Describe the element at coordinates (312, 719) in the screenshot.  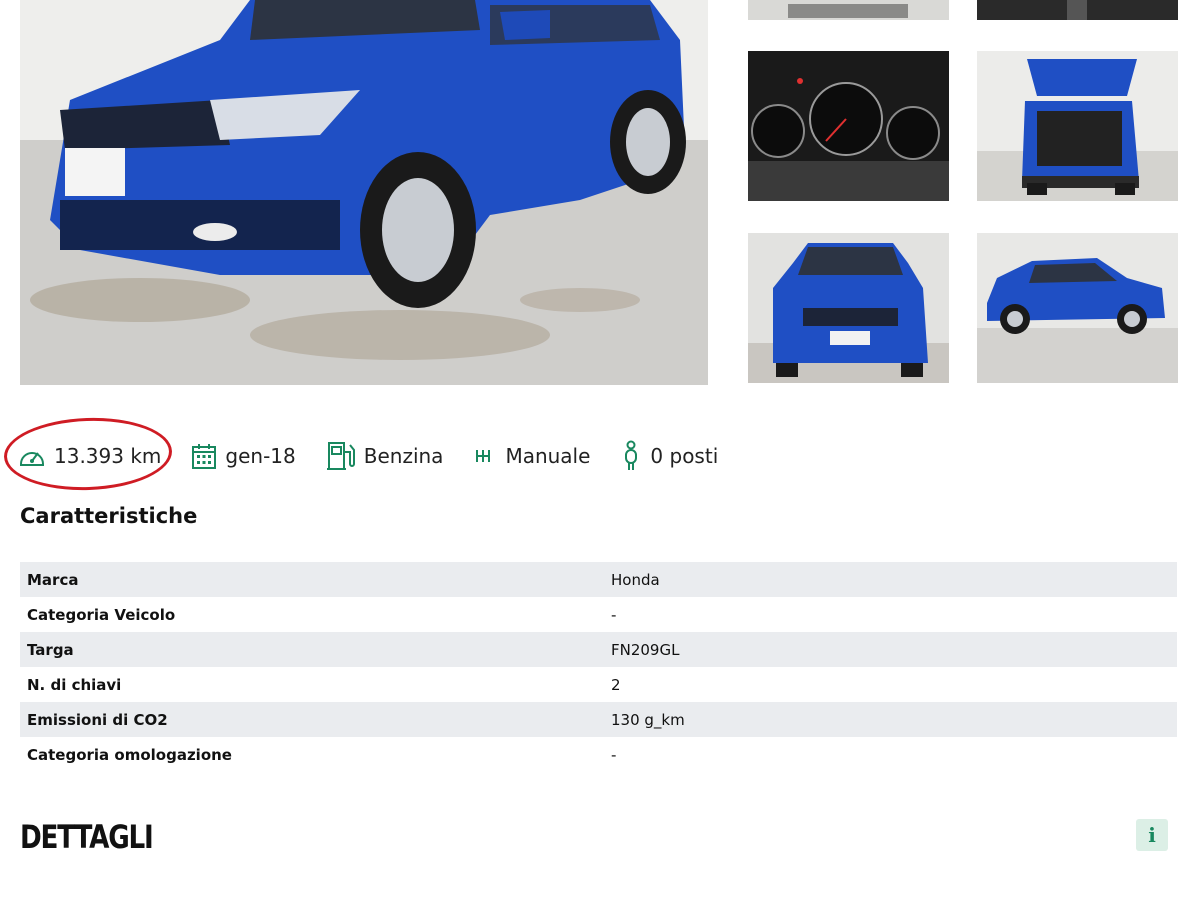
I see `row-label: Emissioni di CO2` at that location.